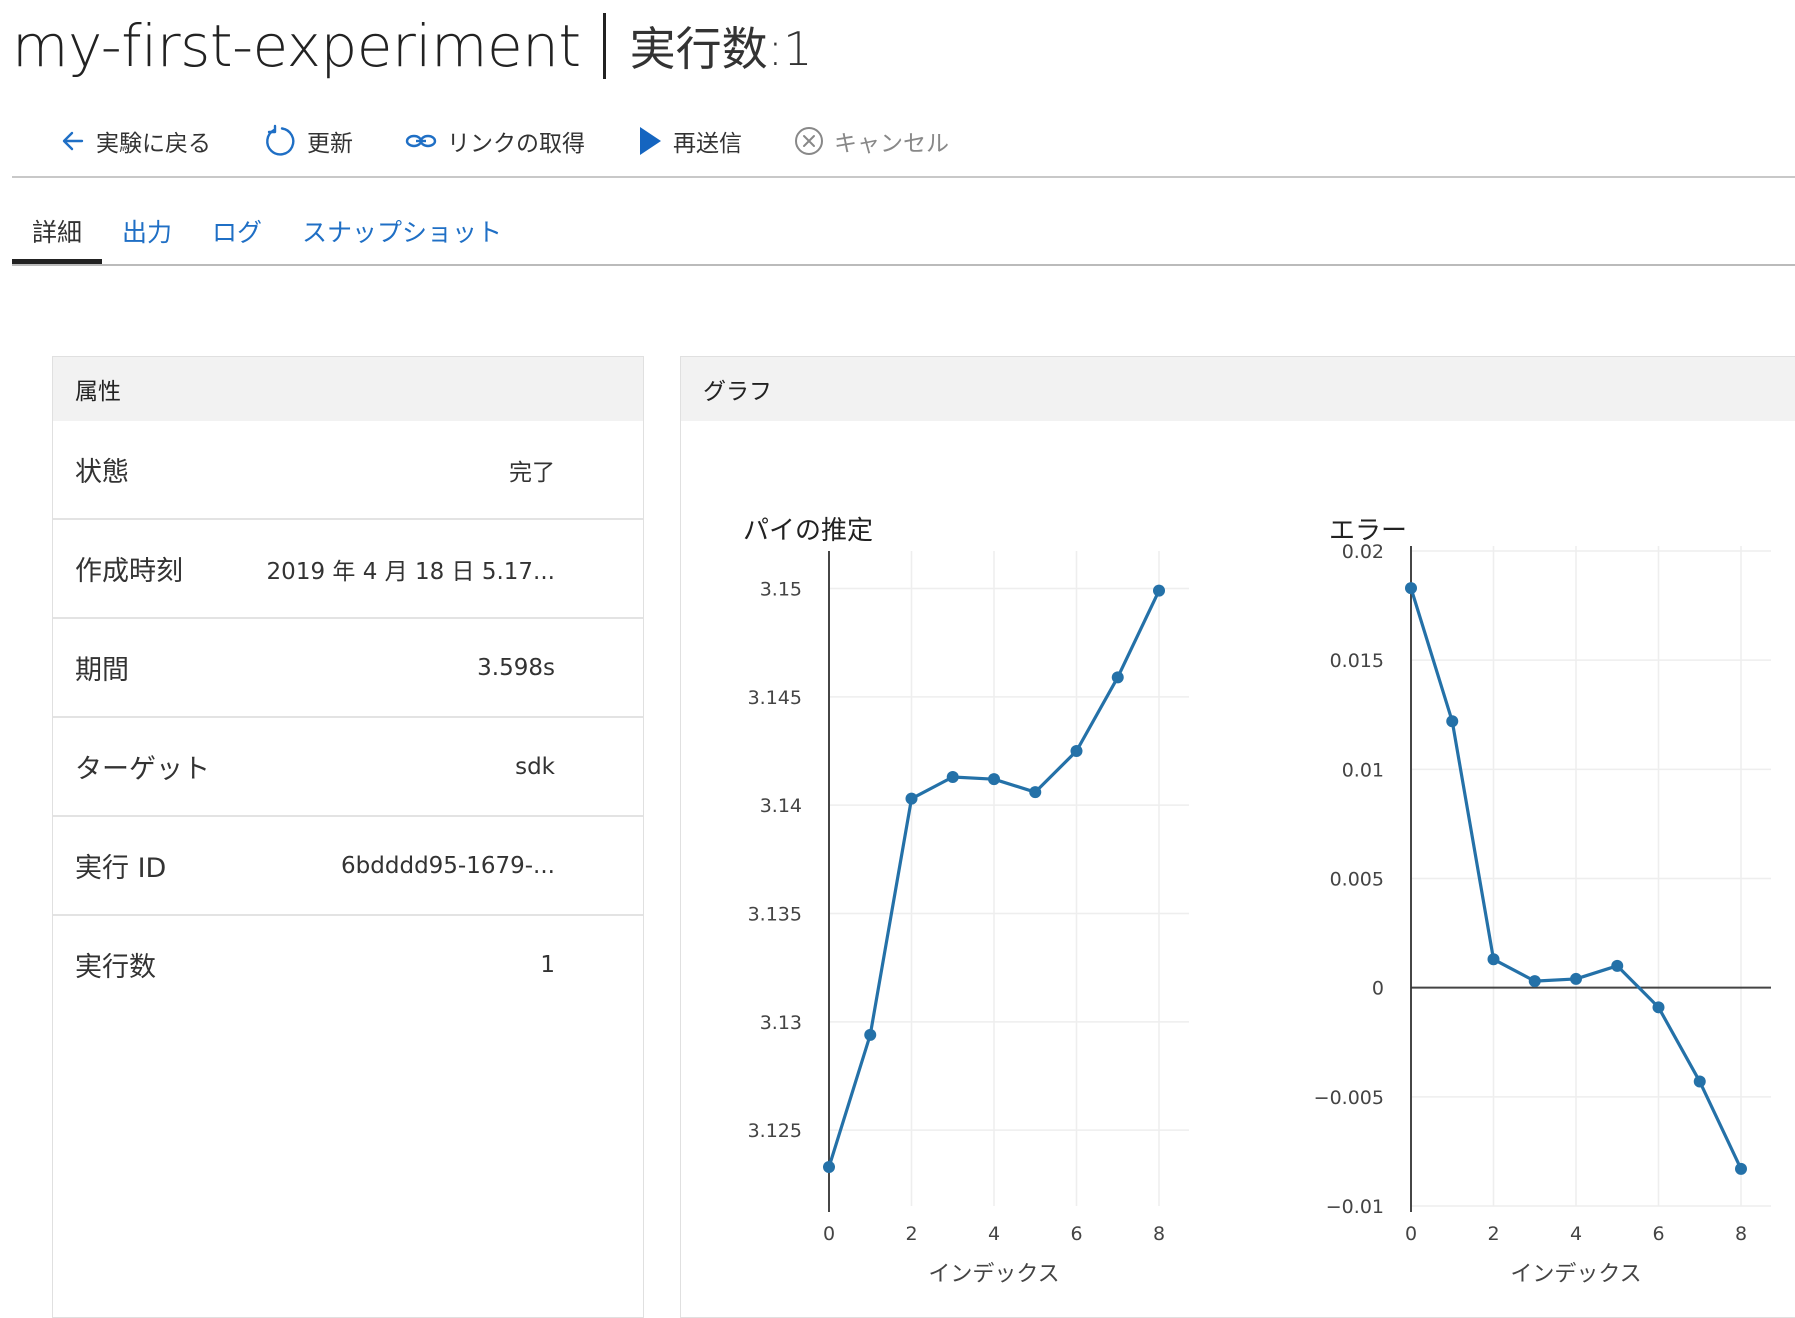 The image size is (1795, 1318). I want to click on chart-title: パイの推定, so click(808, 531).